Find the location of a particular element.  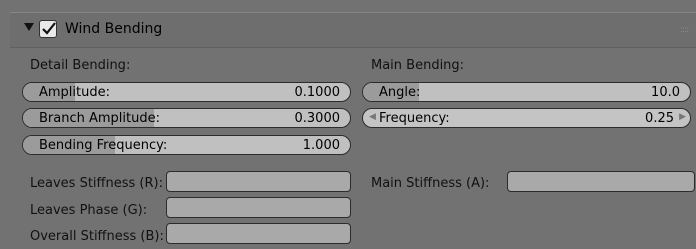

frequency-field: ◀ Frequency: 0.25 ▶ is located at coordinates (526, 118).